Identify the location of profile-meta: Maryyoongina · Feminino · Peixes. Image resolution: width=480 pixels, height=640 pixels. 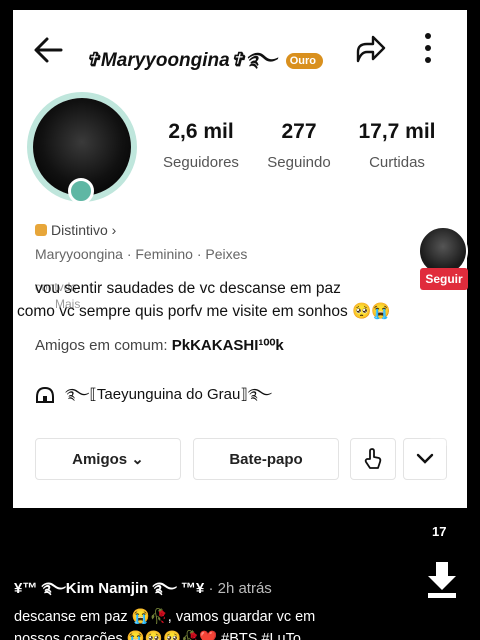
(141, 254).